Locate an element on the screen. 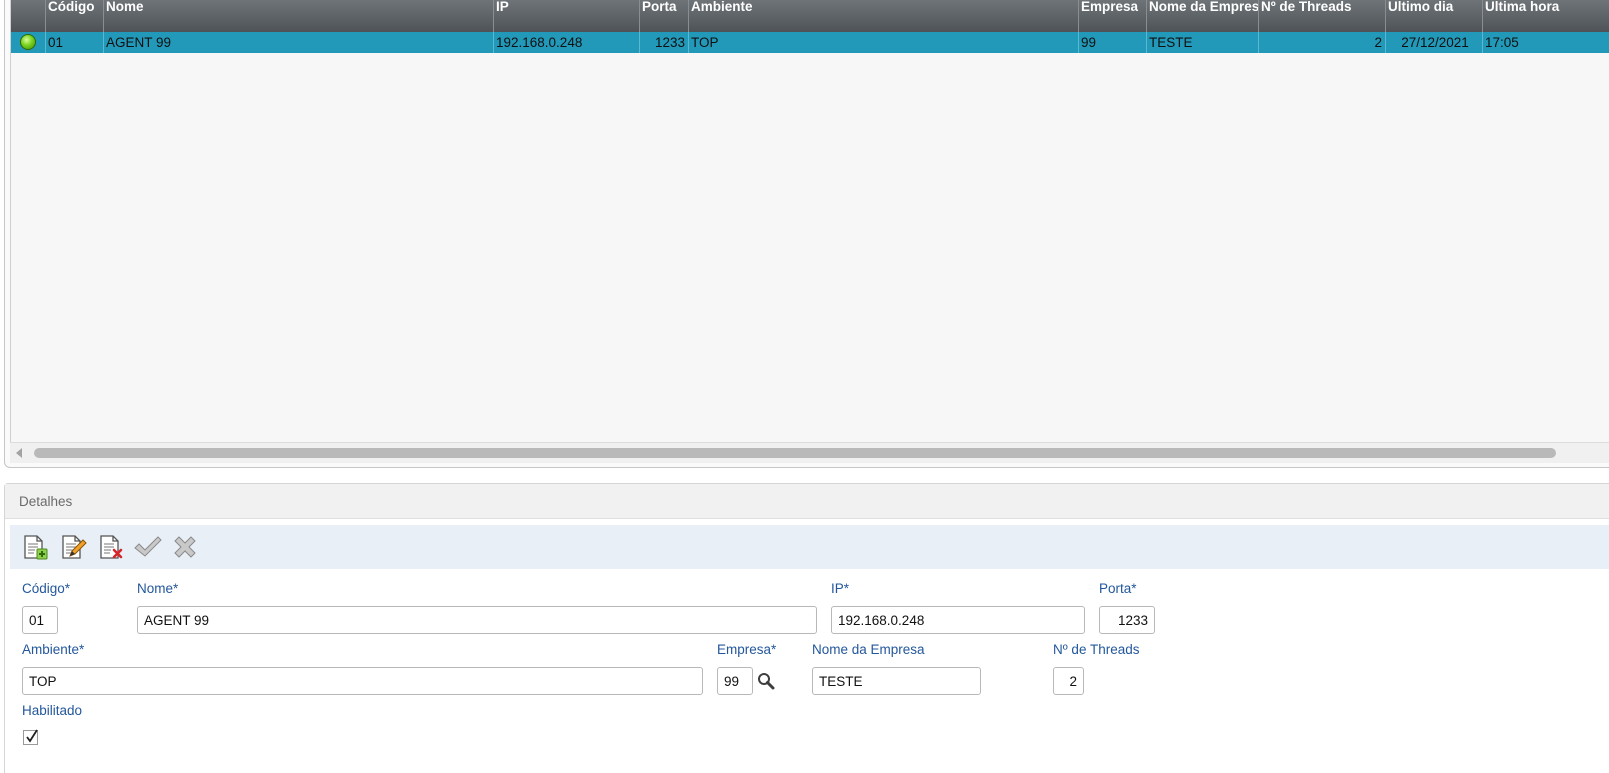 The height and width of the screenshot is (773, 1609). edit-document-icon is located at coordinates (74, 547).